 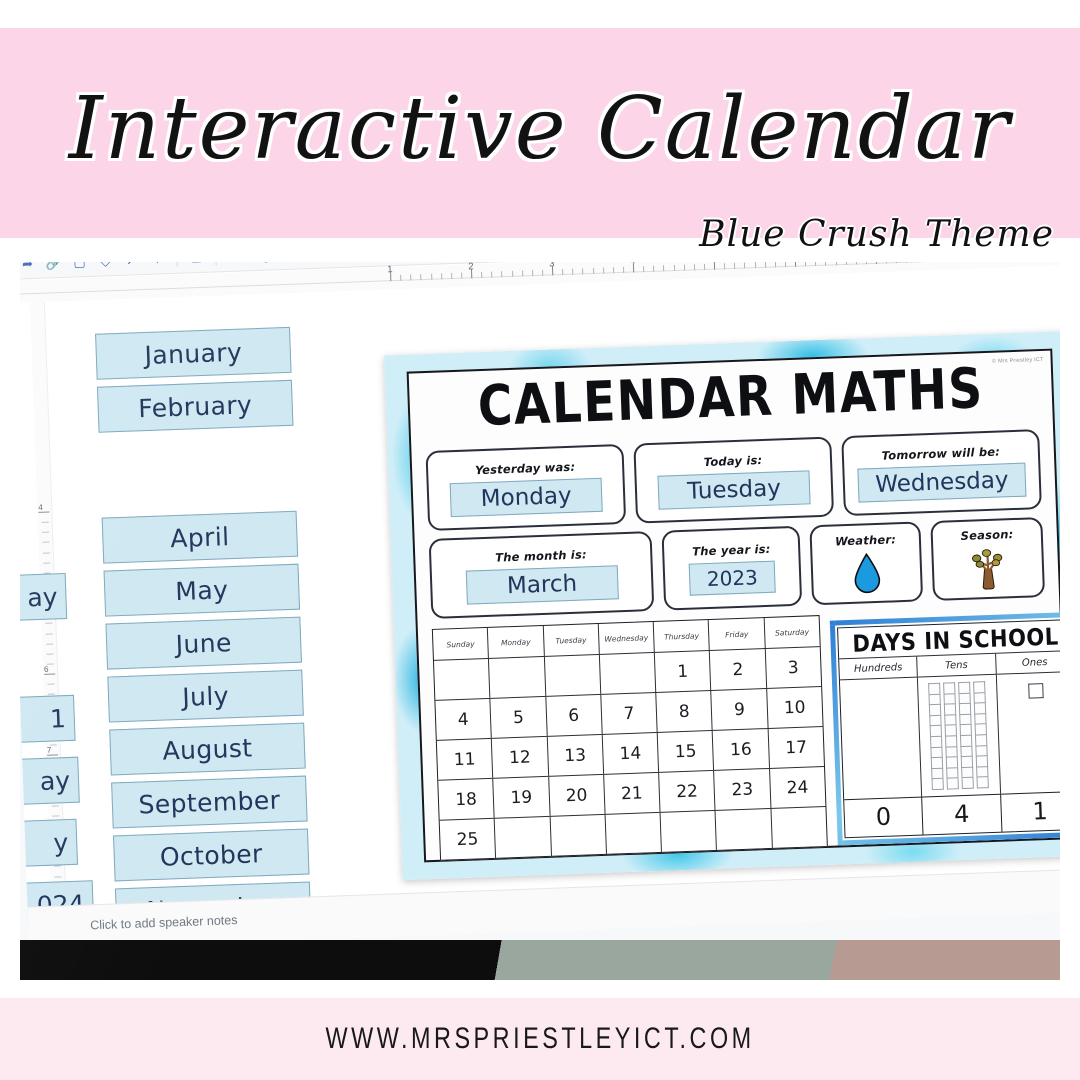 I want to click on clipped-card: y, so click(x=49, y=843).